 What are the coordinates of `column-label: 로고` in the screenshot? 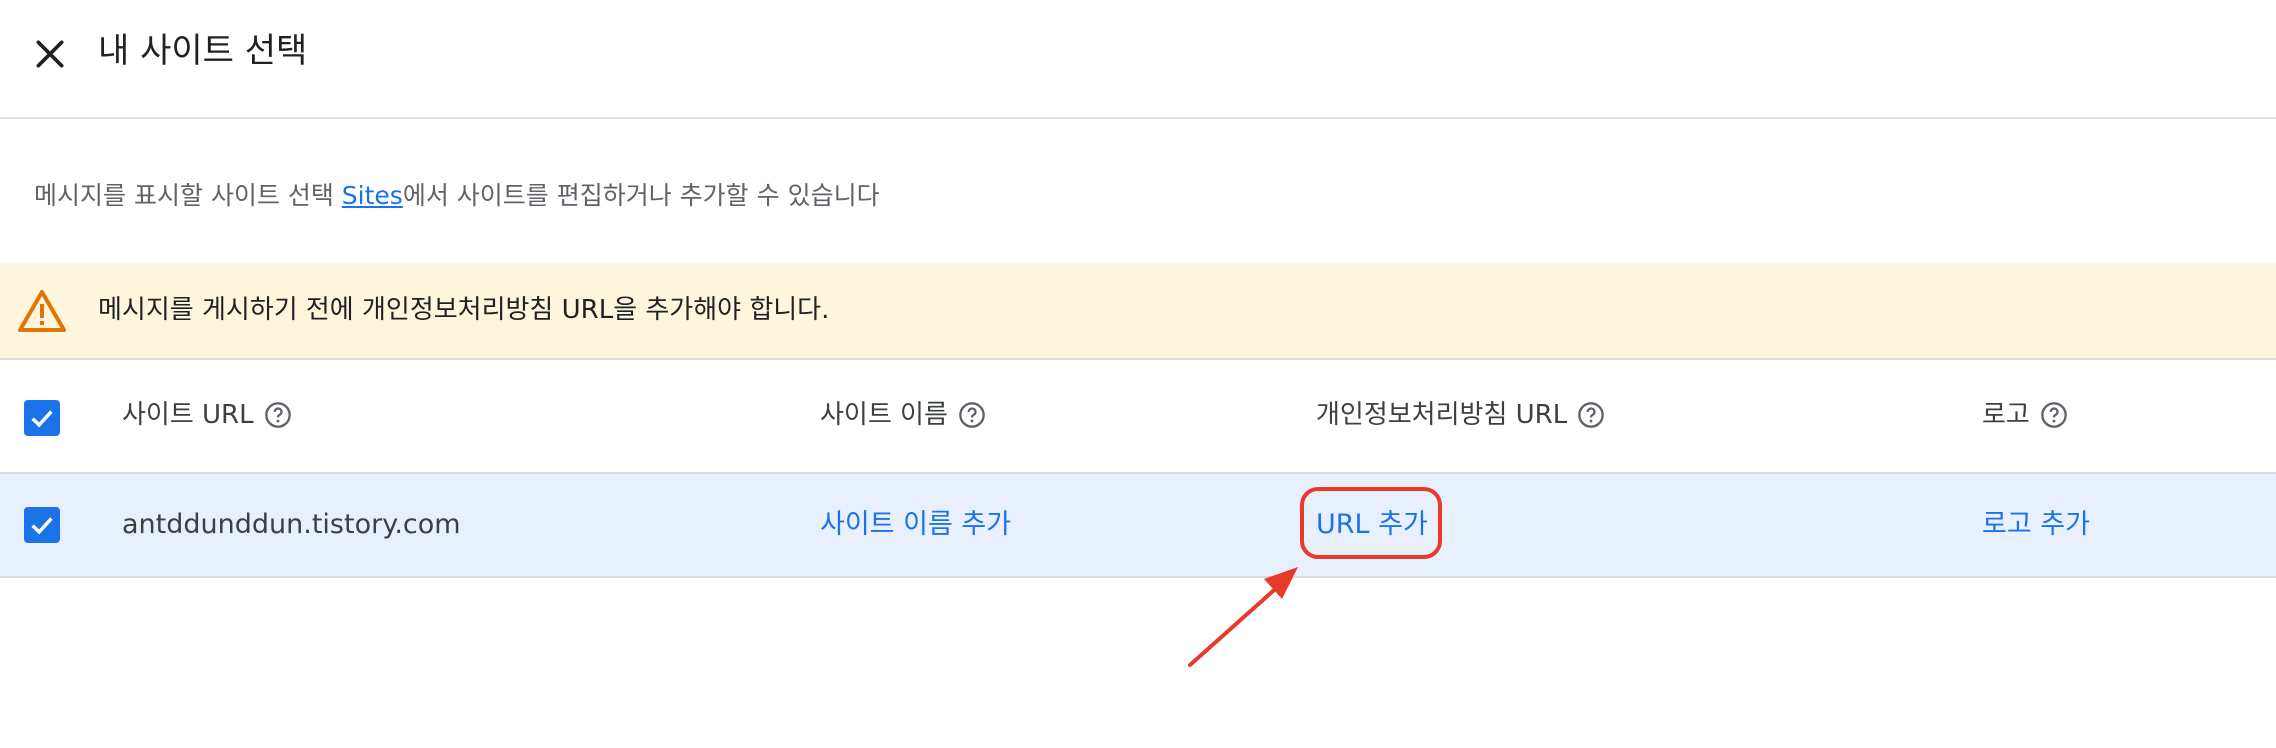 It's located at (2006, 415).